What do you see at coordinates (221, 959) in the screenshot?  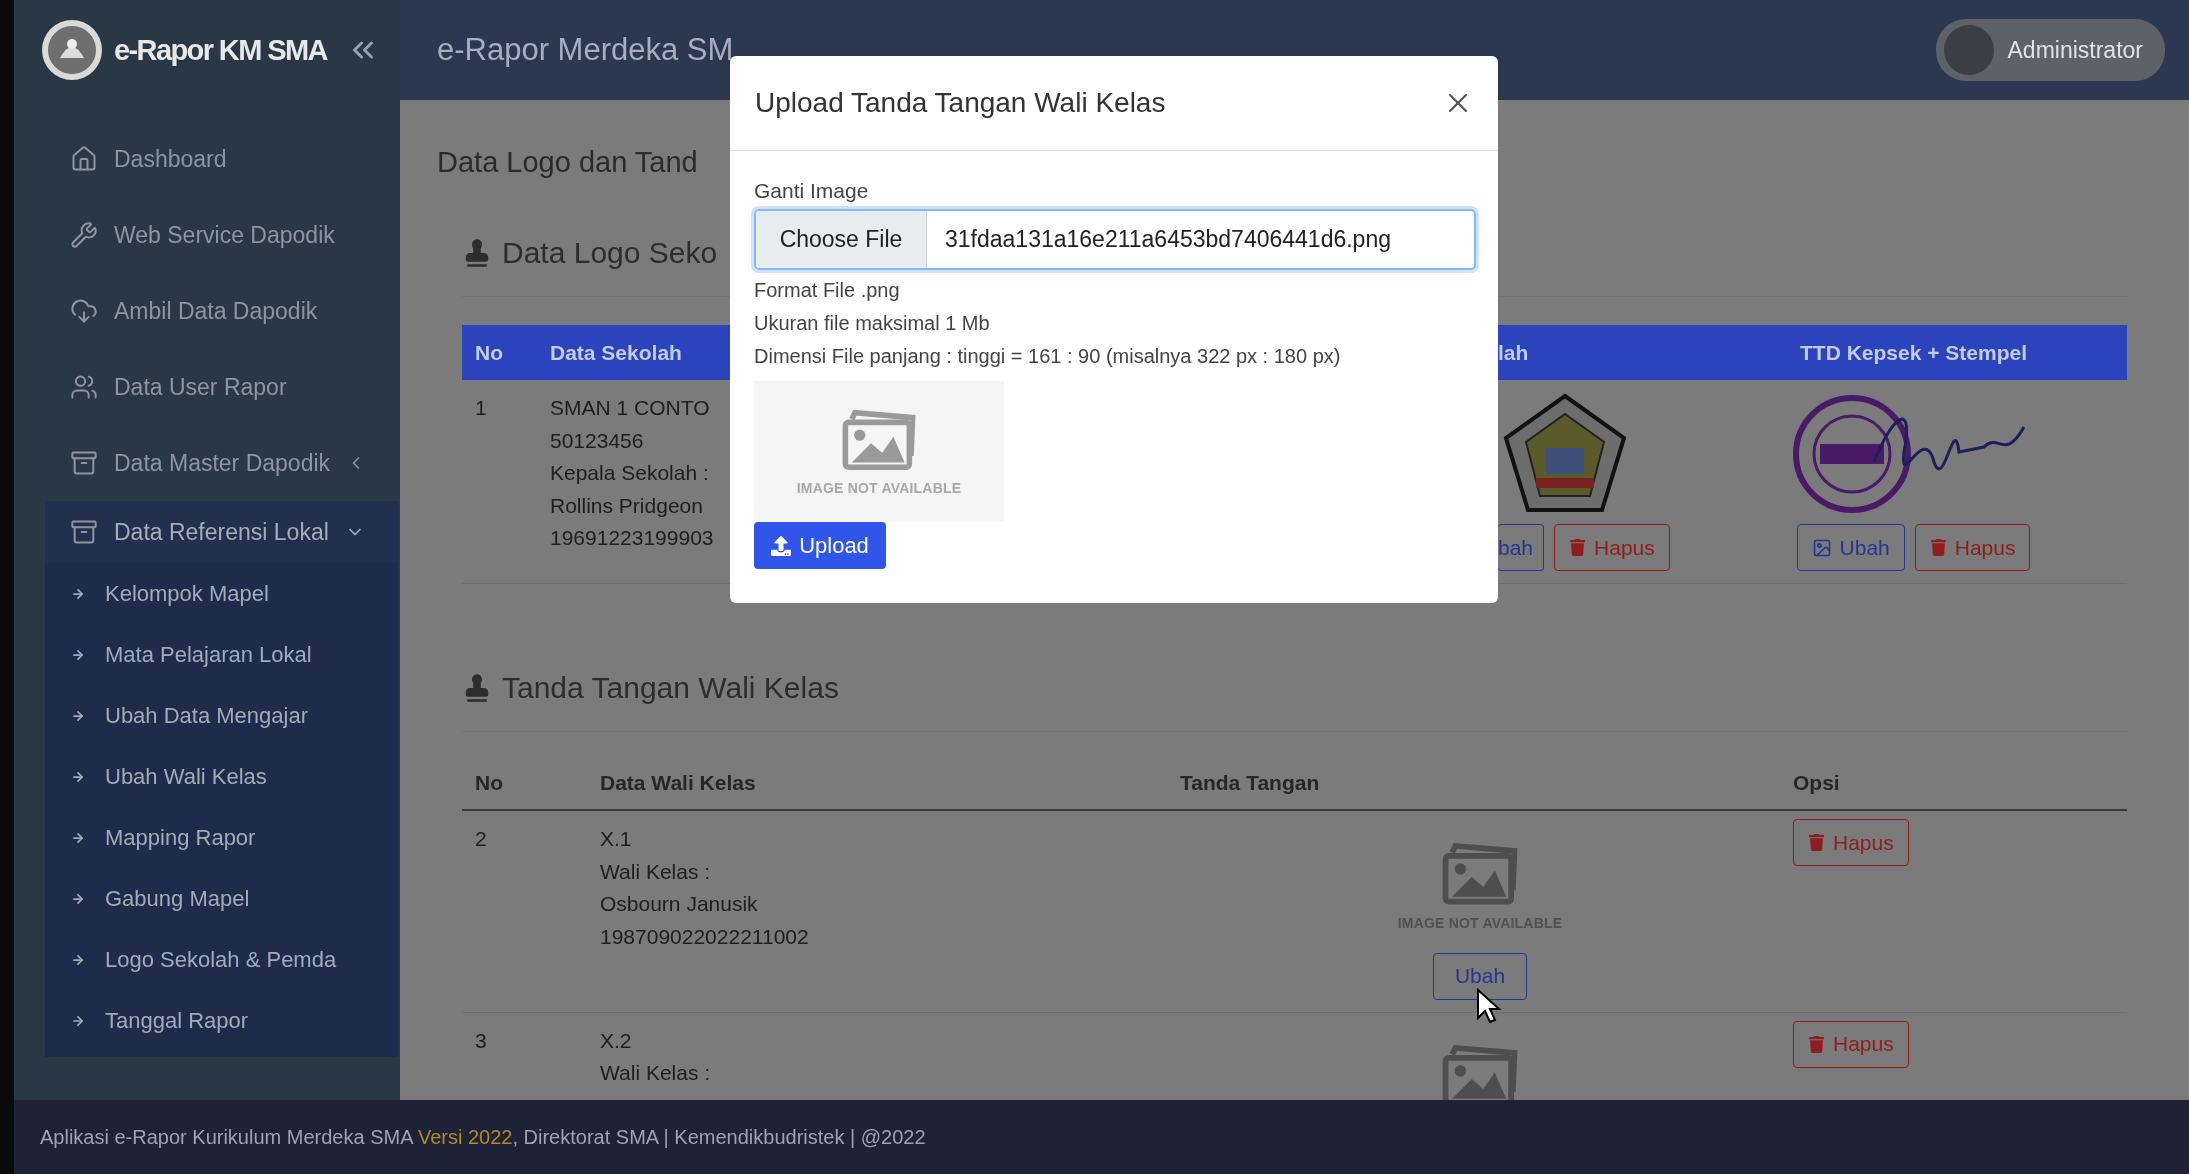 I see `sidebar-subitem: Logo Sekolah & Pemda` at bounding box center [221, 959].